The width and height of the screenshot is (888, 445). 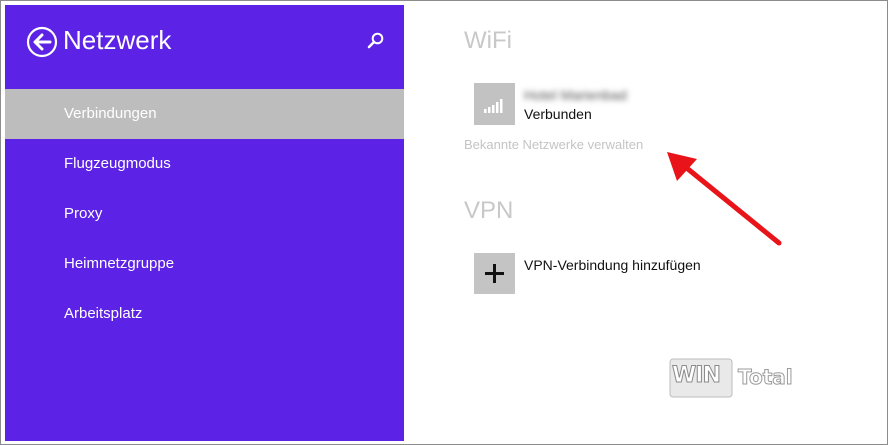 I want to click on wifi-network-name: Hotel Marienbad, so click(x=575, y=95).